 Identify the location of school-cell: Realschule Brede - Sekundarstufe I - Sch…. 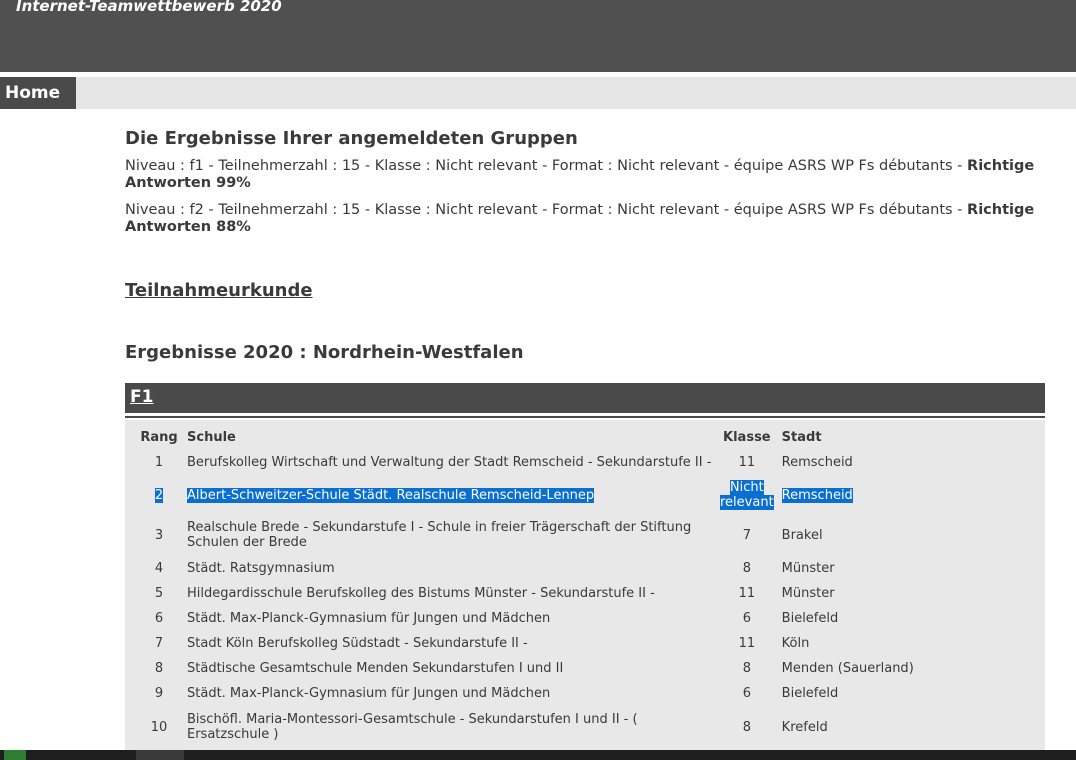
(439, 535).